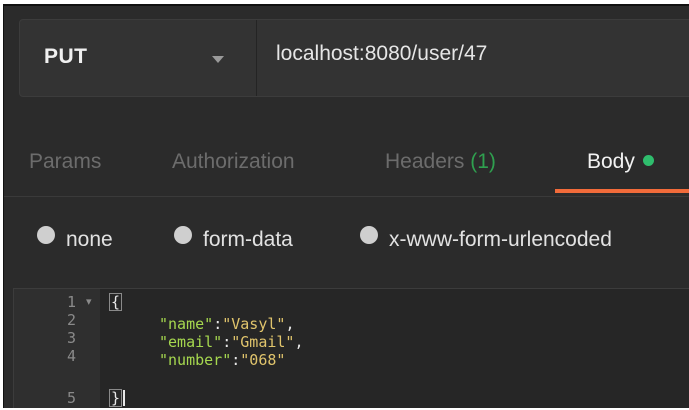 The image size is (689, 410). I want to click on radio-none-label: none, so click(89, 239).